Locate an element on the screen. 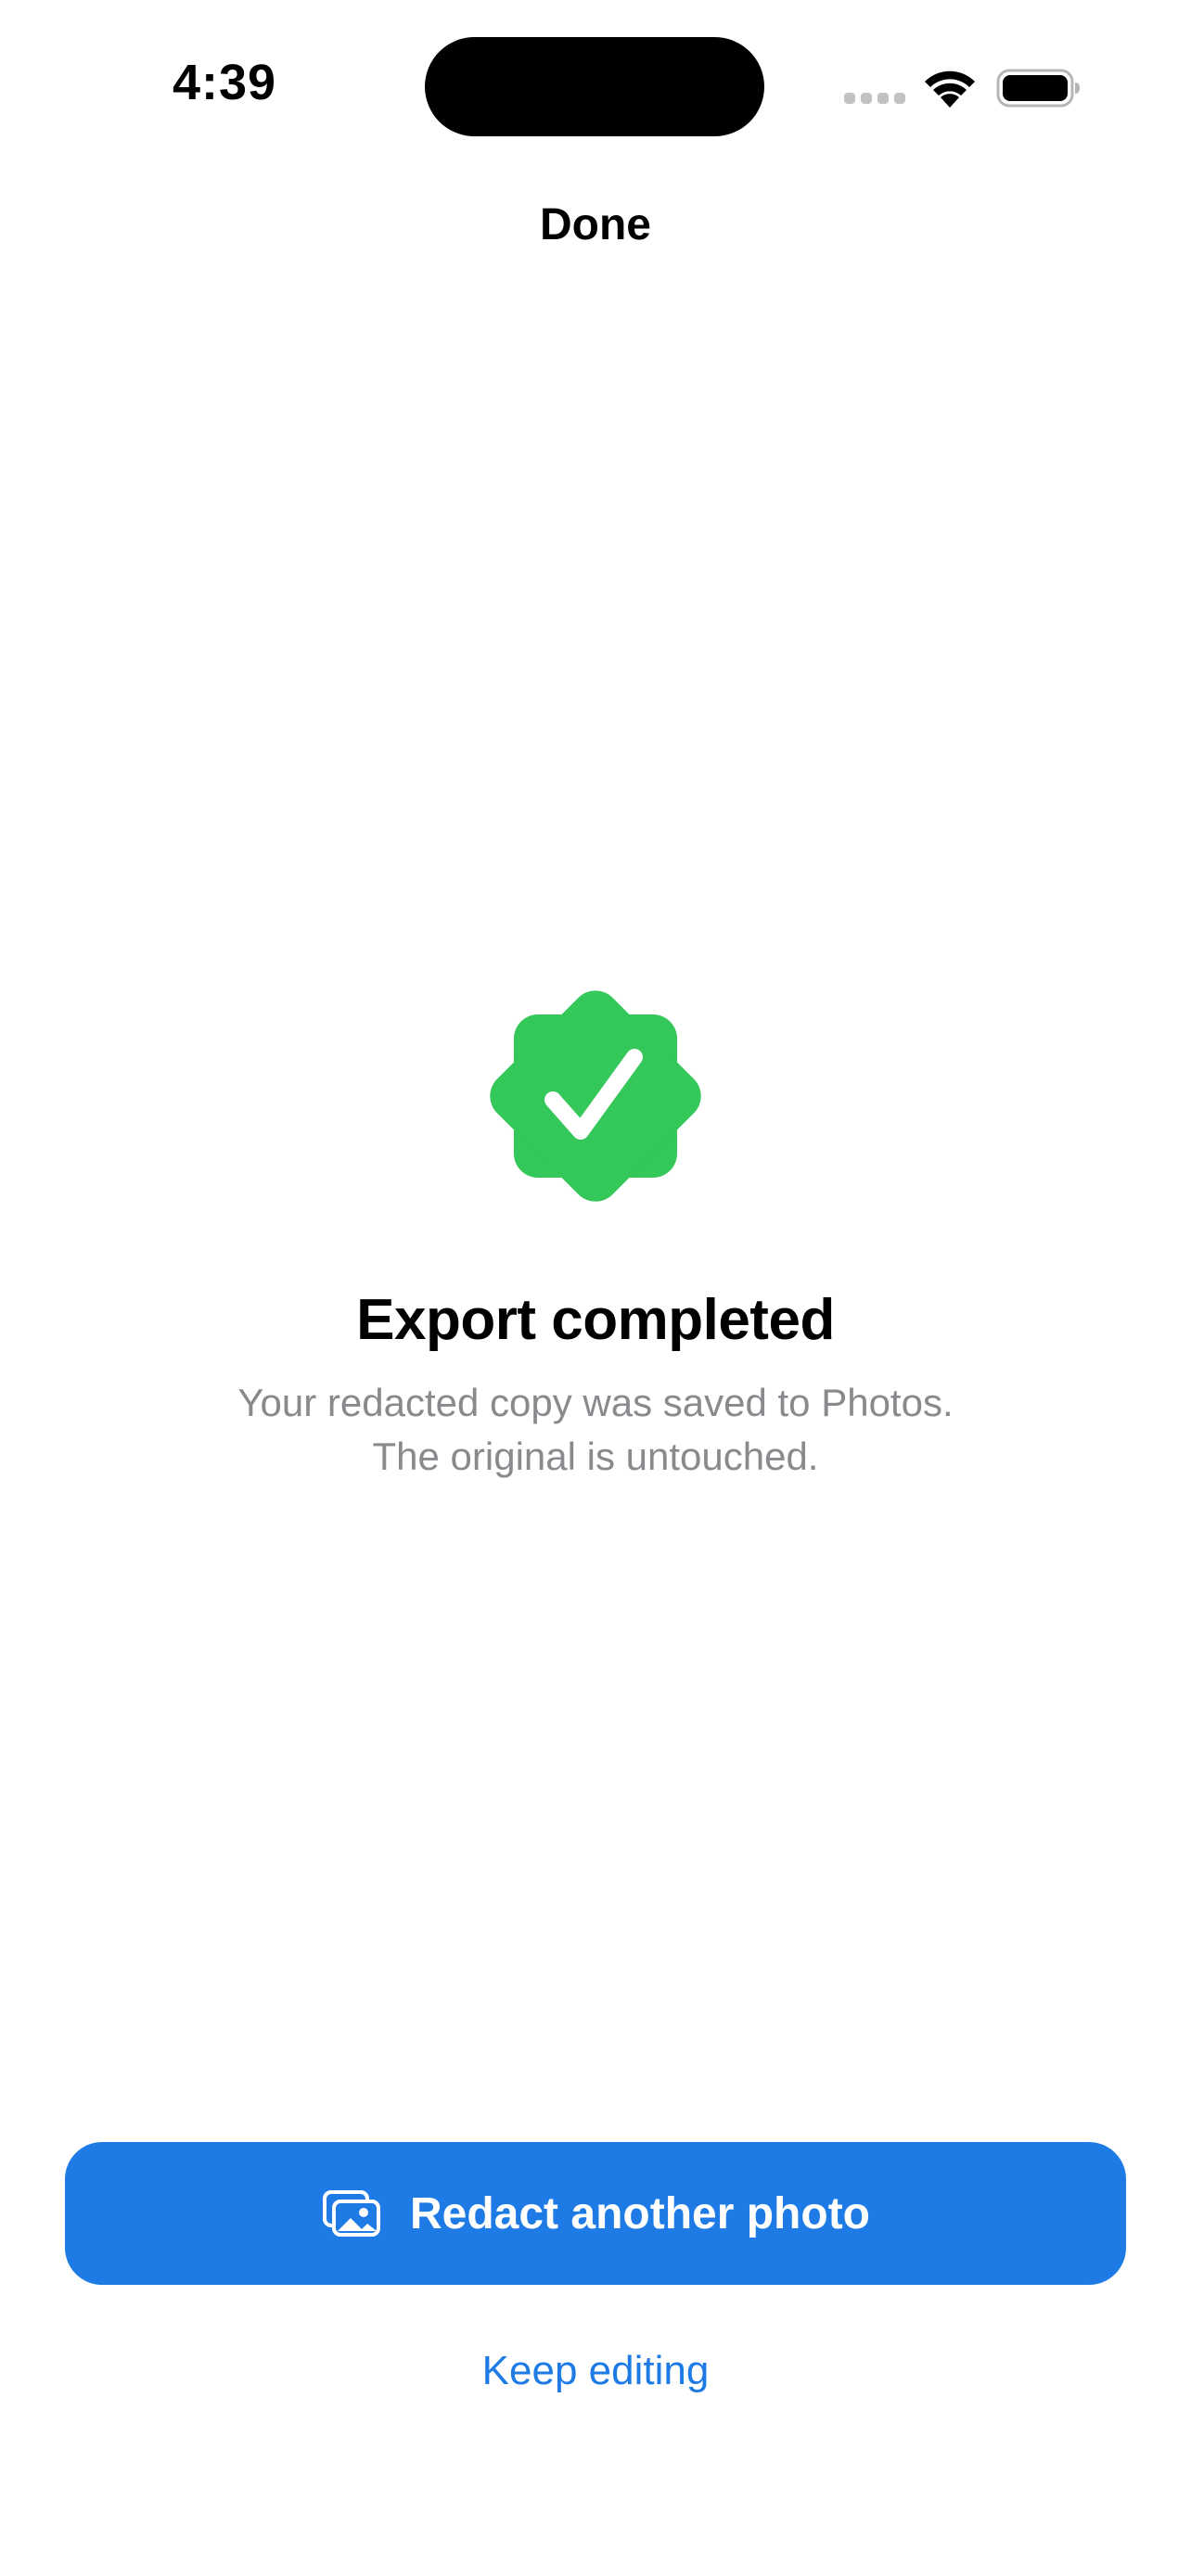 This screenshot has width=1191, height=2576. status-time: 4:39 is located at coordinates (225, 82).